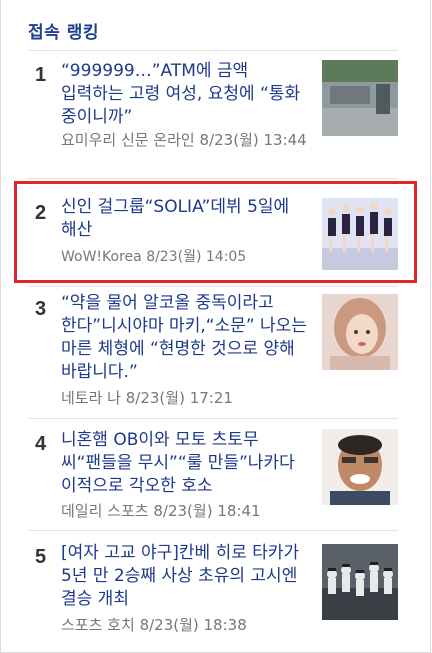  I want to click on meta-line: 네토라 나 8/23(월) 17:21, so click(191, 398).